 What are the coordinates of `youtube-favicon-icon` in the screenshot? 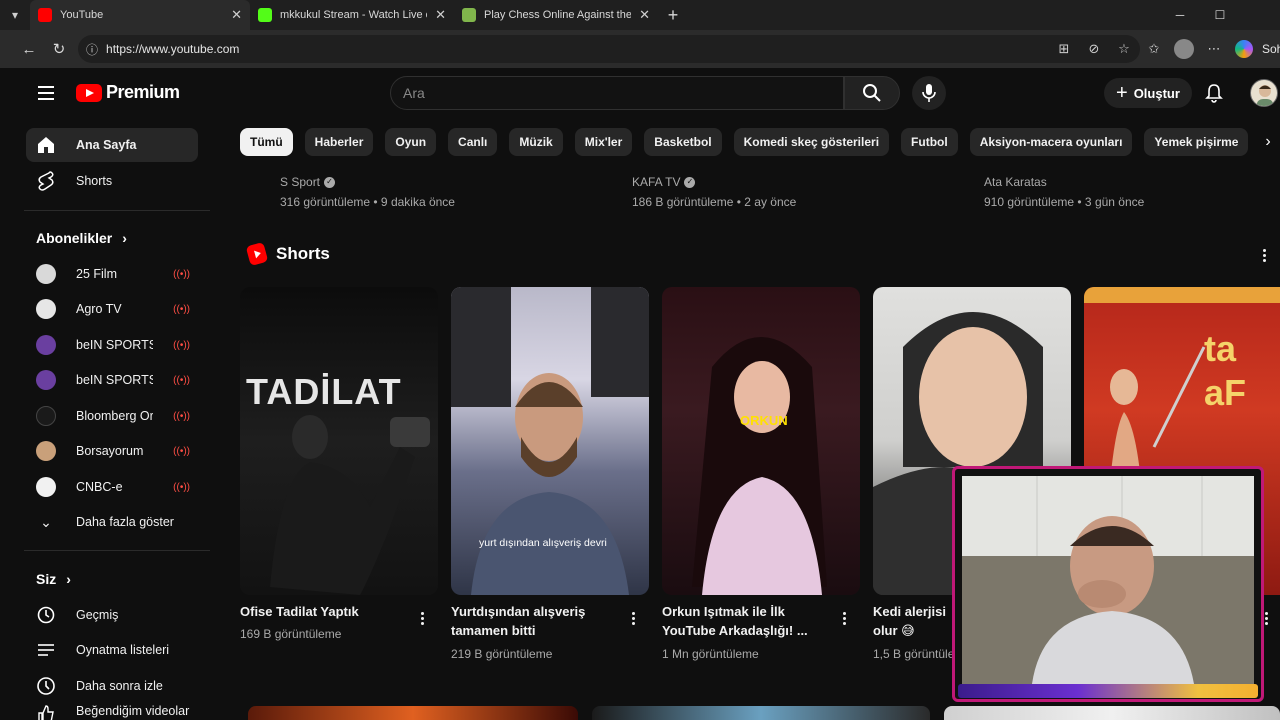 It's located at (45, 15).